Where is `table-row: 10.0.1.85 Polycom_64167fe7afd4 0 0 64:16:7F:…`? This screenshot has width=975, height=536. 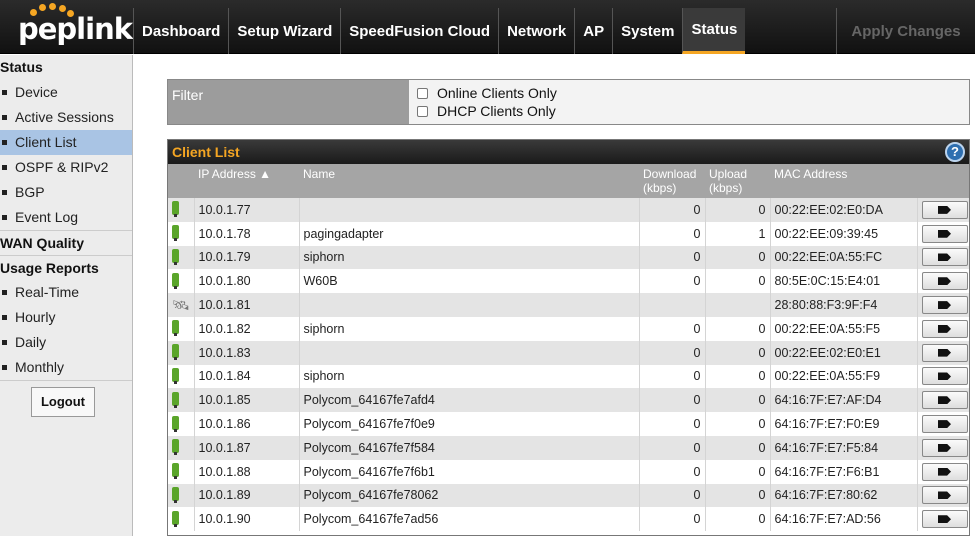
table-row: 10.0.1.85 Polycom_64167fe7afd4 0 0 64:16:7F:… is located at coordinates (568, 400).